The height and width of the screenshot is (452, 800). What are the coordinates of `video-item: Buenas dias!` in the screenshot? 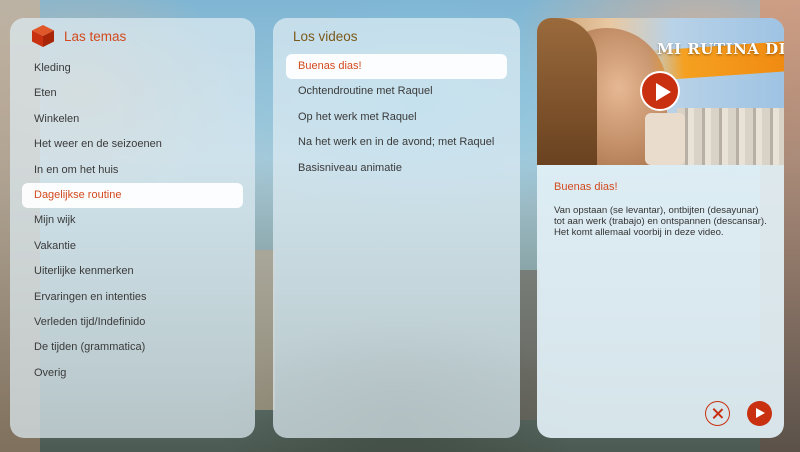 It's located at (396, 67).